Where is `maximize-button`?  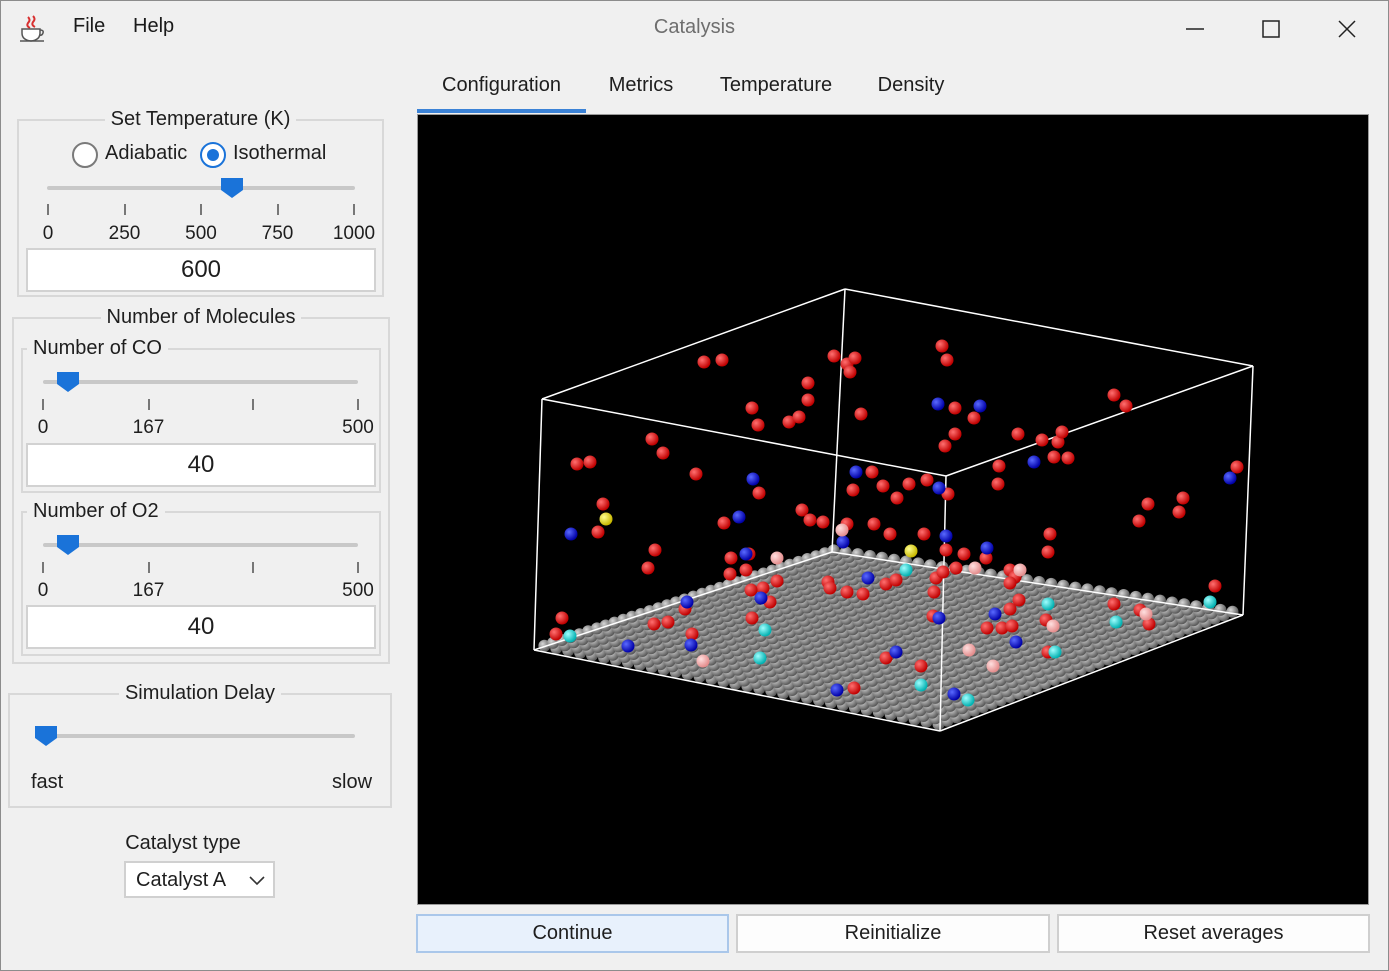 maximize-button is located at coordinates (1272, 29).